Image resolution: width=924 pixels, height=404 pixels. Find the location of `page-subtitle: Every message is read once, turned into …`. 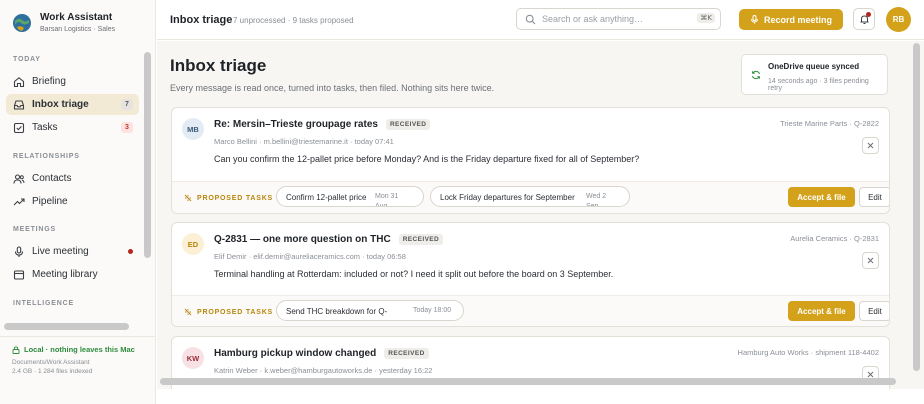

page-subtitle: Every message is read once, turned into … is located at coordinates (332, 88).